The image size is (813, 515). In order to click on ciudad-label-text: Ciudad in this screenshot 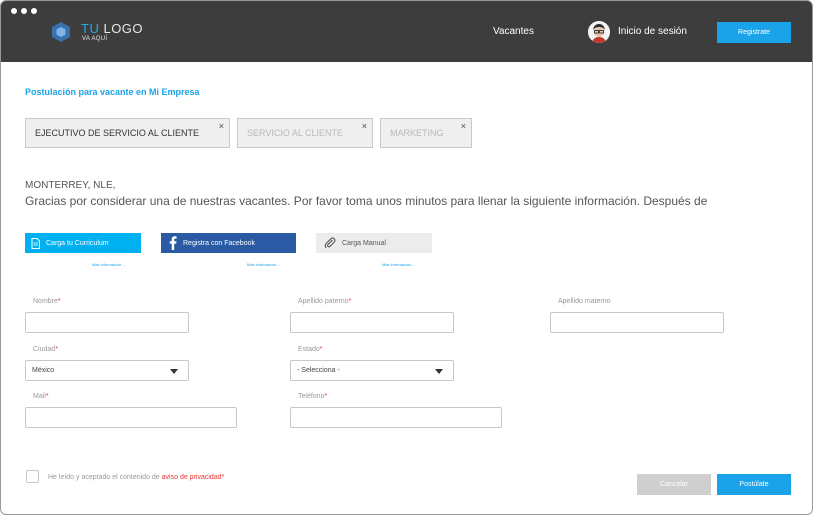, I will do `click(44, 349)`.